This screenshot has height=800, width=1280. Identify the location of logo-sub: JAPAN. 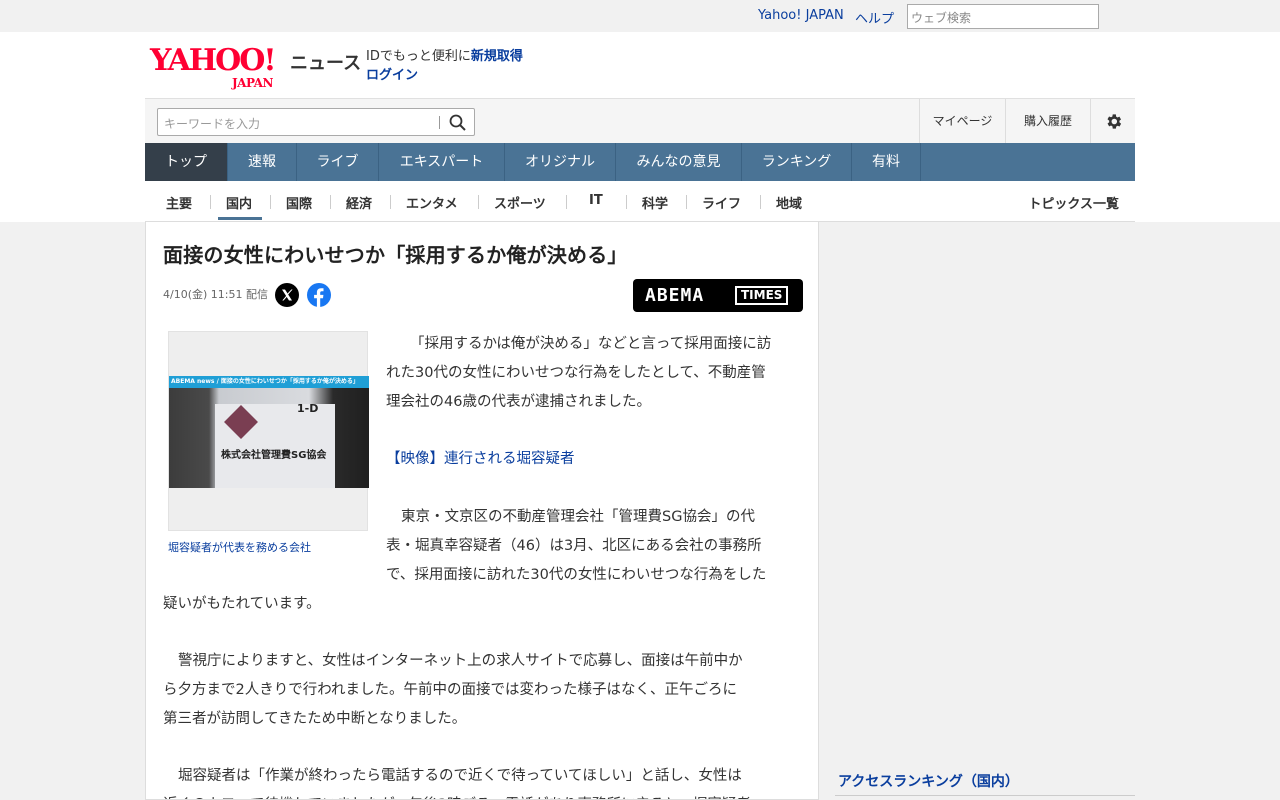
(252, 83).